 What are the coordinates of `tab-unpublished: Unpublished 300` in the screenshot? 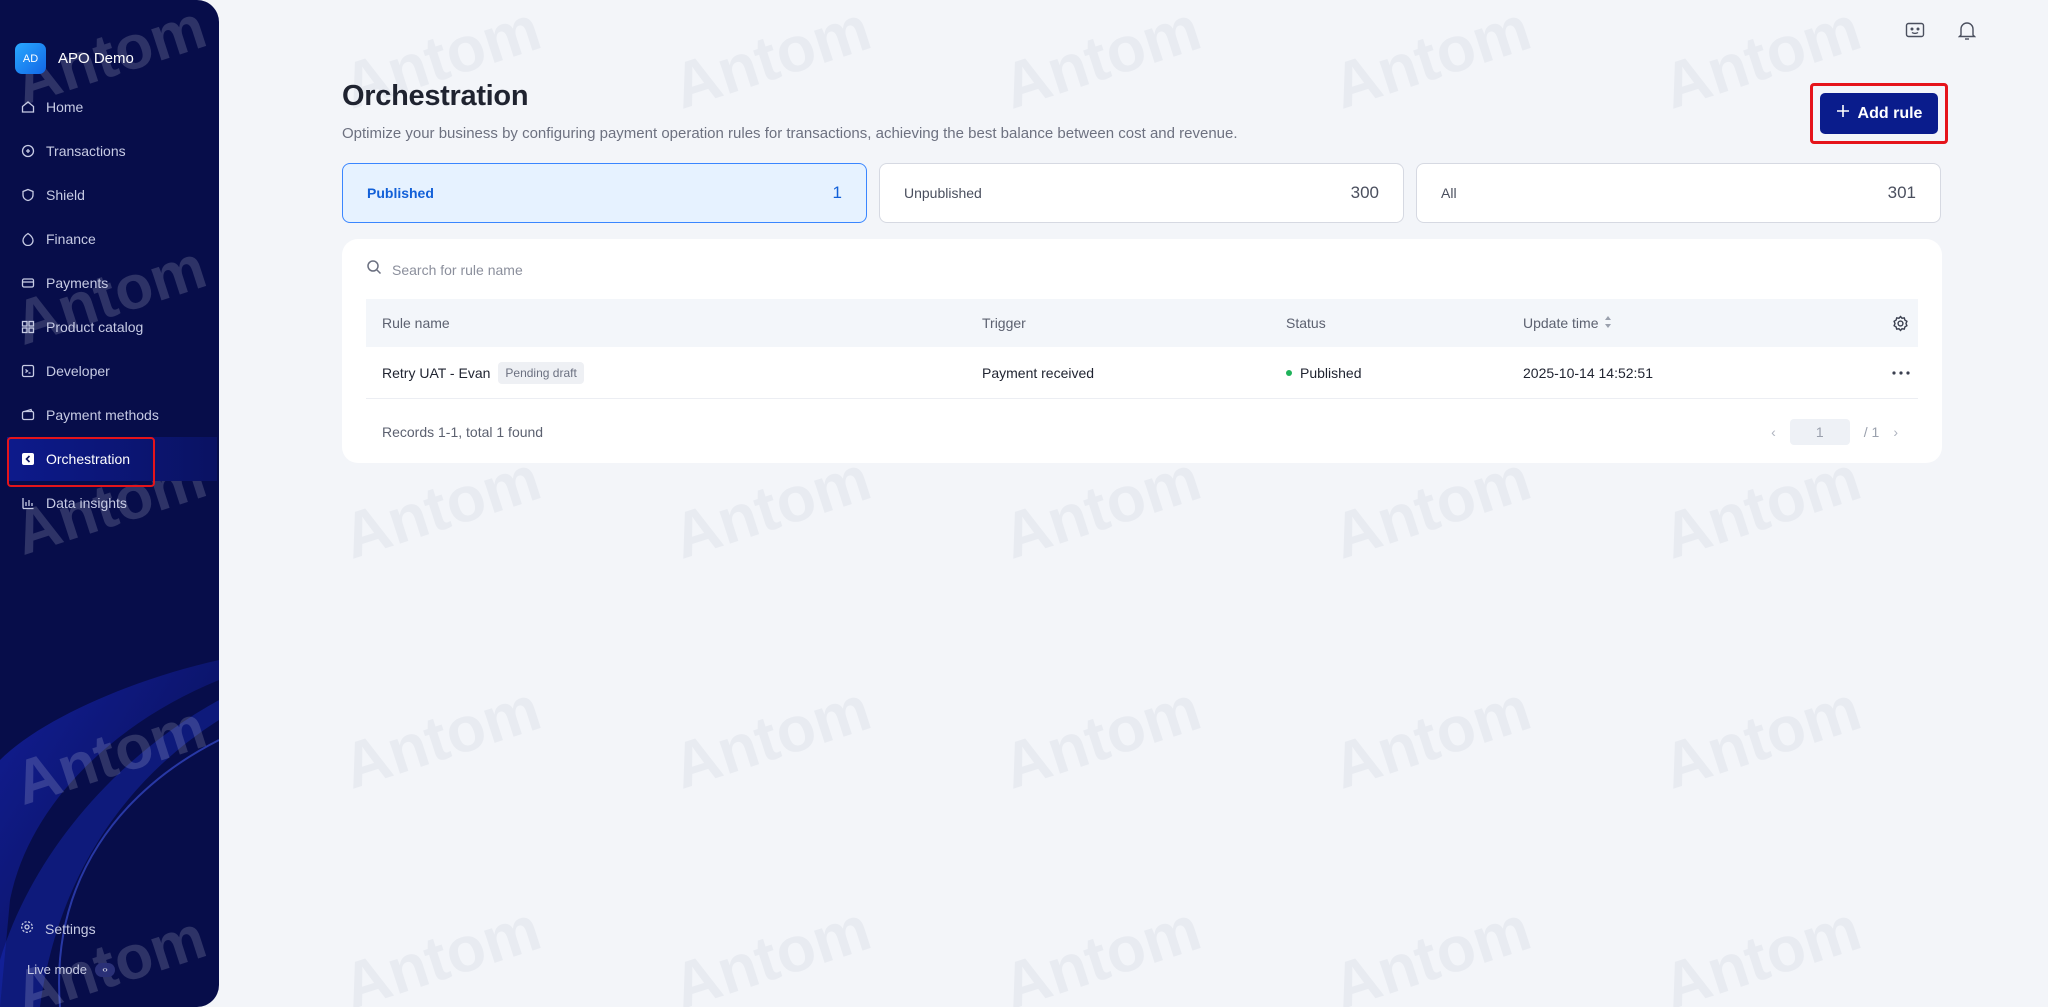 It's located at (1141, 193).